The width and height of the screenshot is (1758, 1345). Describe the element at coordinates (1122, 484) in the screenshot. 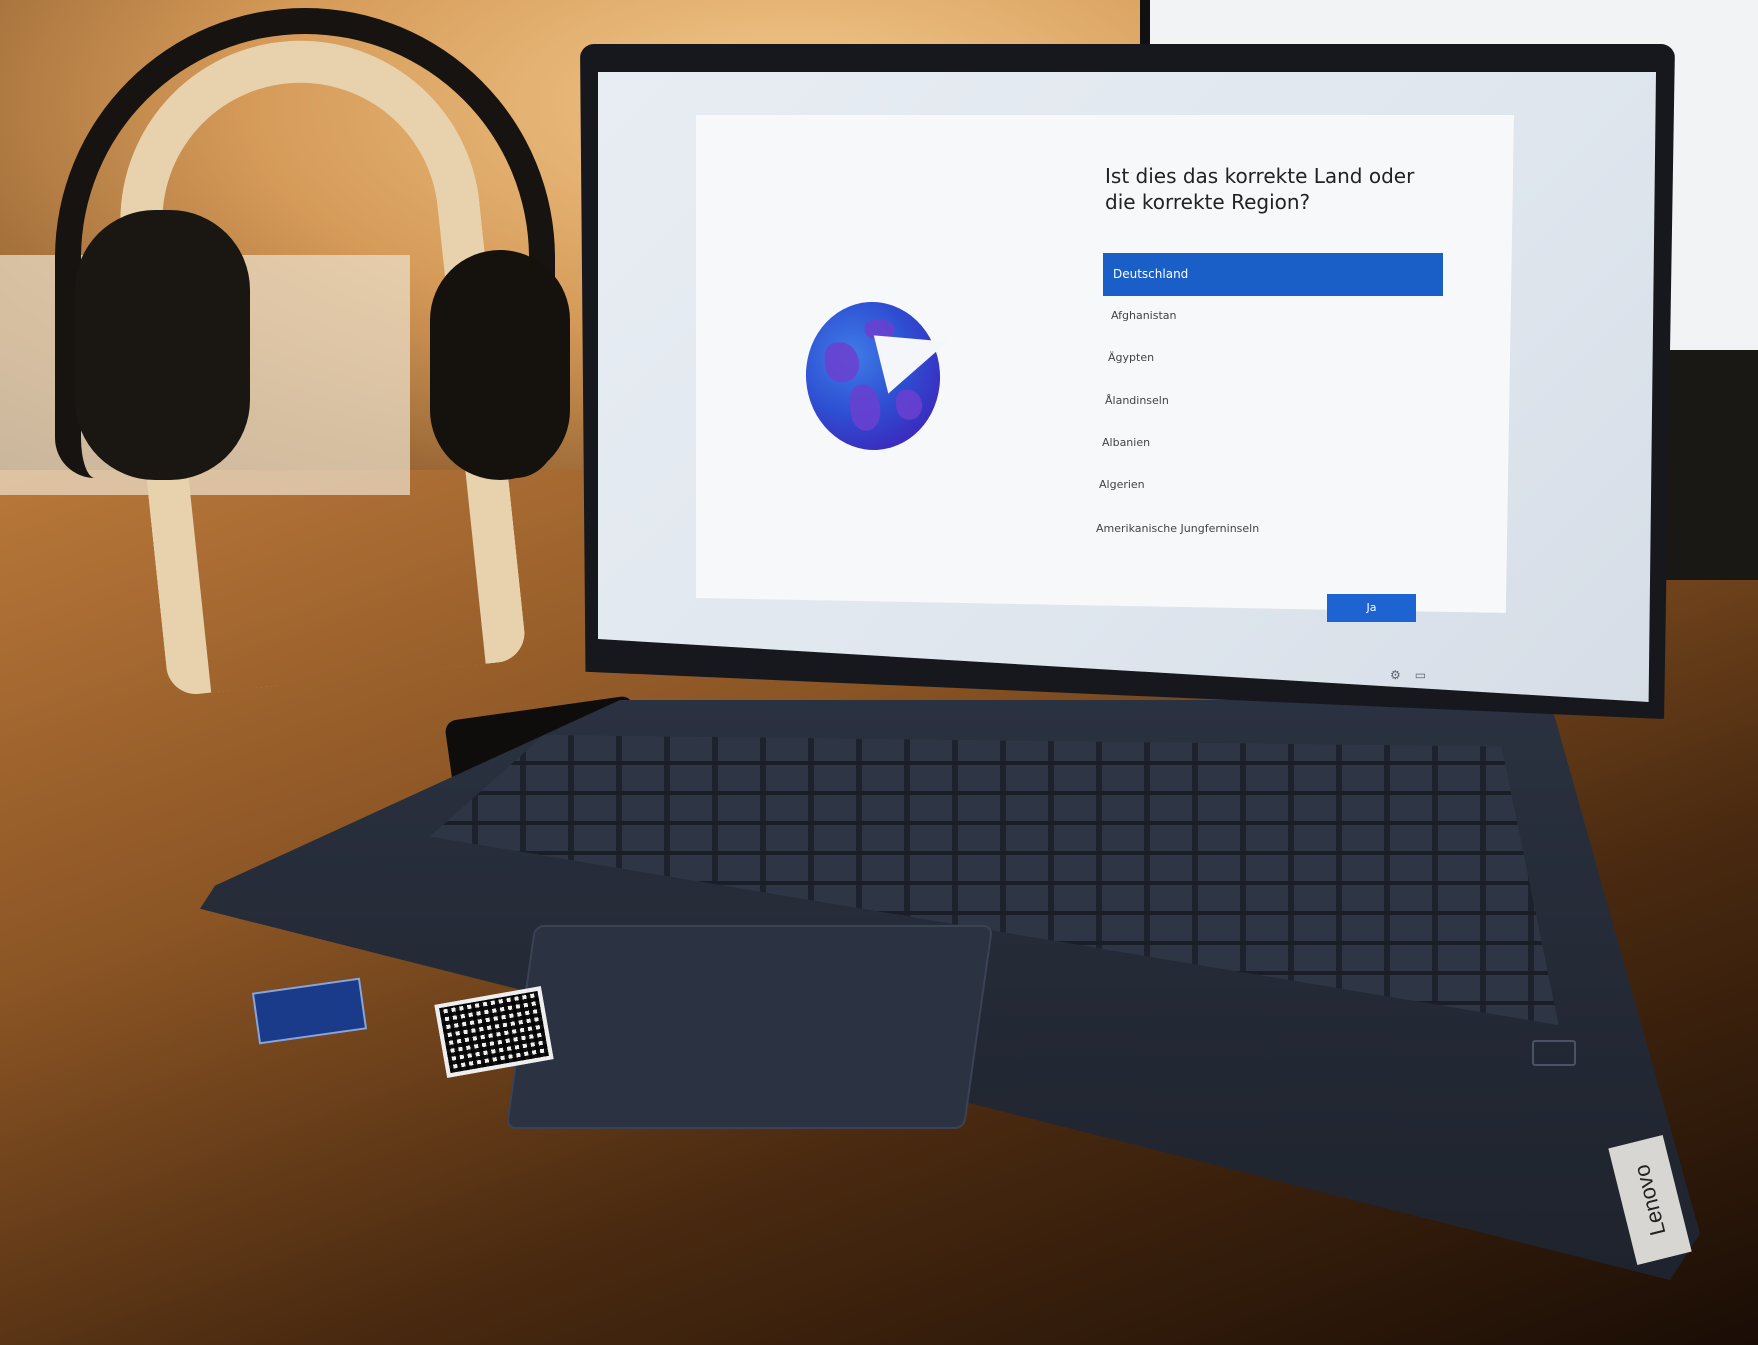

I see `region-option: Algerien` at that location.